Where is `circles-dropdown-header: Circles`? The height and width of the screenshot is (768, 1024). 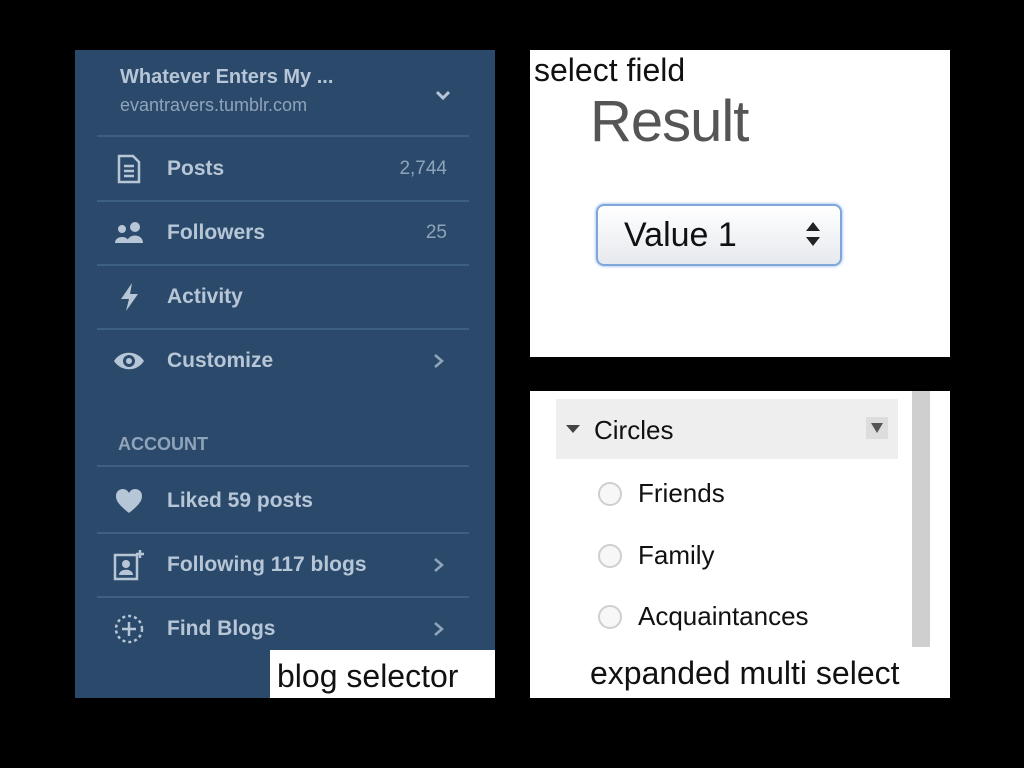
circles-dropdown-header: Circles is located at coordinates (727, 429).